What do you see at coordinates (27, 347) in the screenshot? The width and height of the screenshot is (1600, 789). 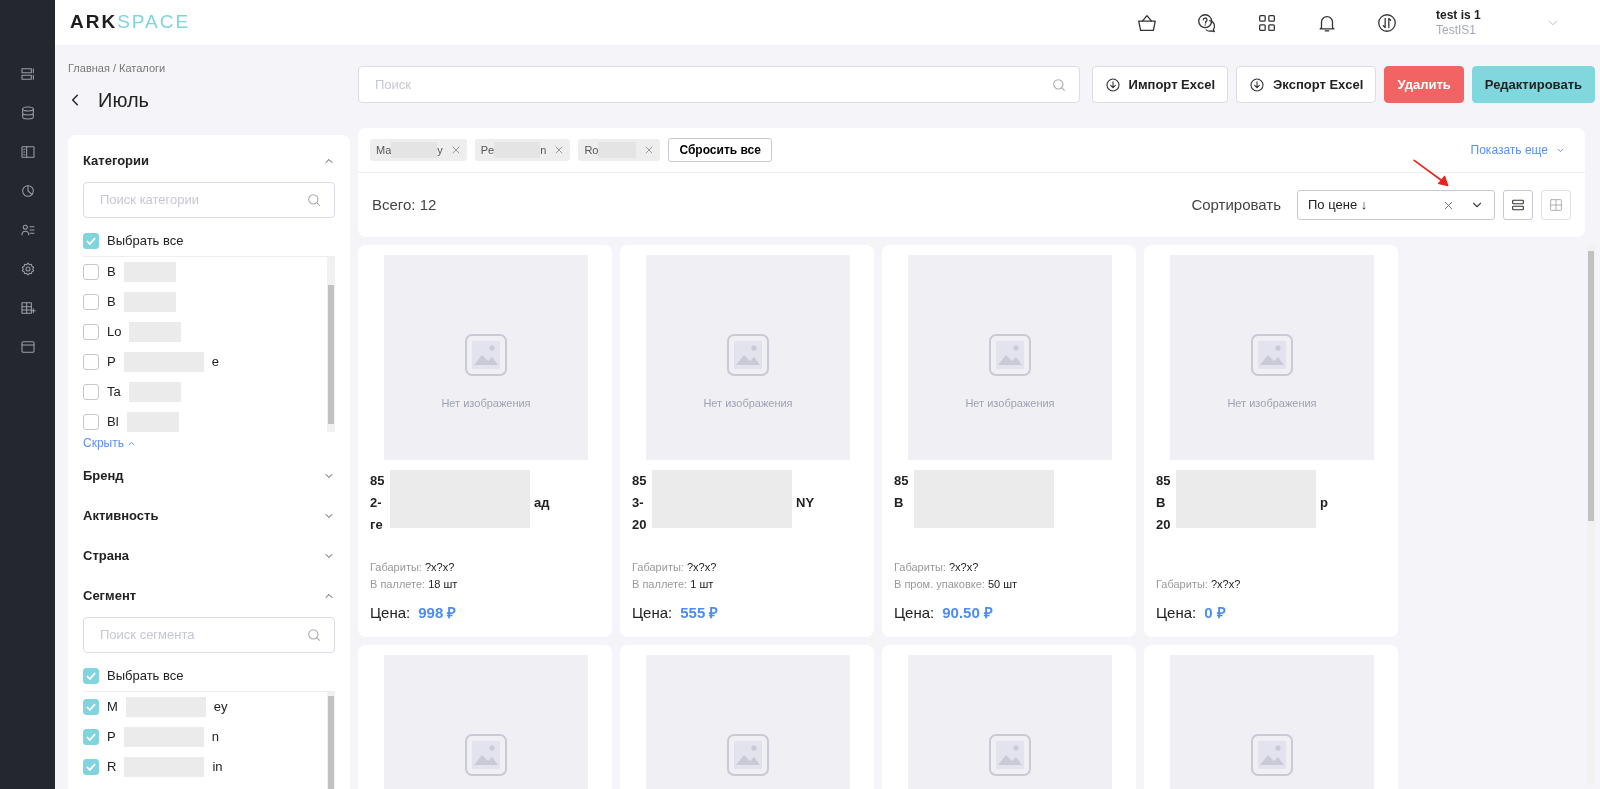 I see `window-icon` at bounding box center [27, 347].